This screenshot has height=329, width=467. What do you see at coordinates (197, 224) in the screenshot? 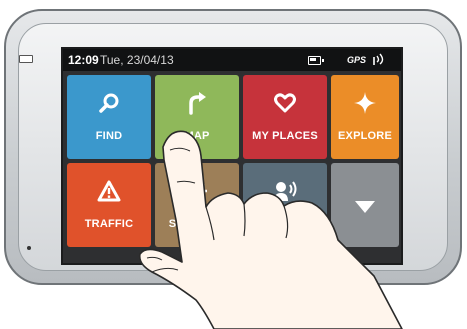
I see `tile-label: SETTINGS` at bounding box center [197, 224].